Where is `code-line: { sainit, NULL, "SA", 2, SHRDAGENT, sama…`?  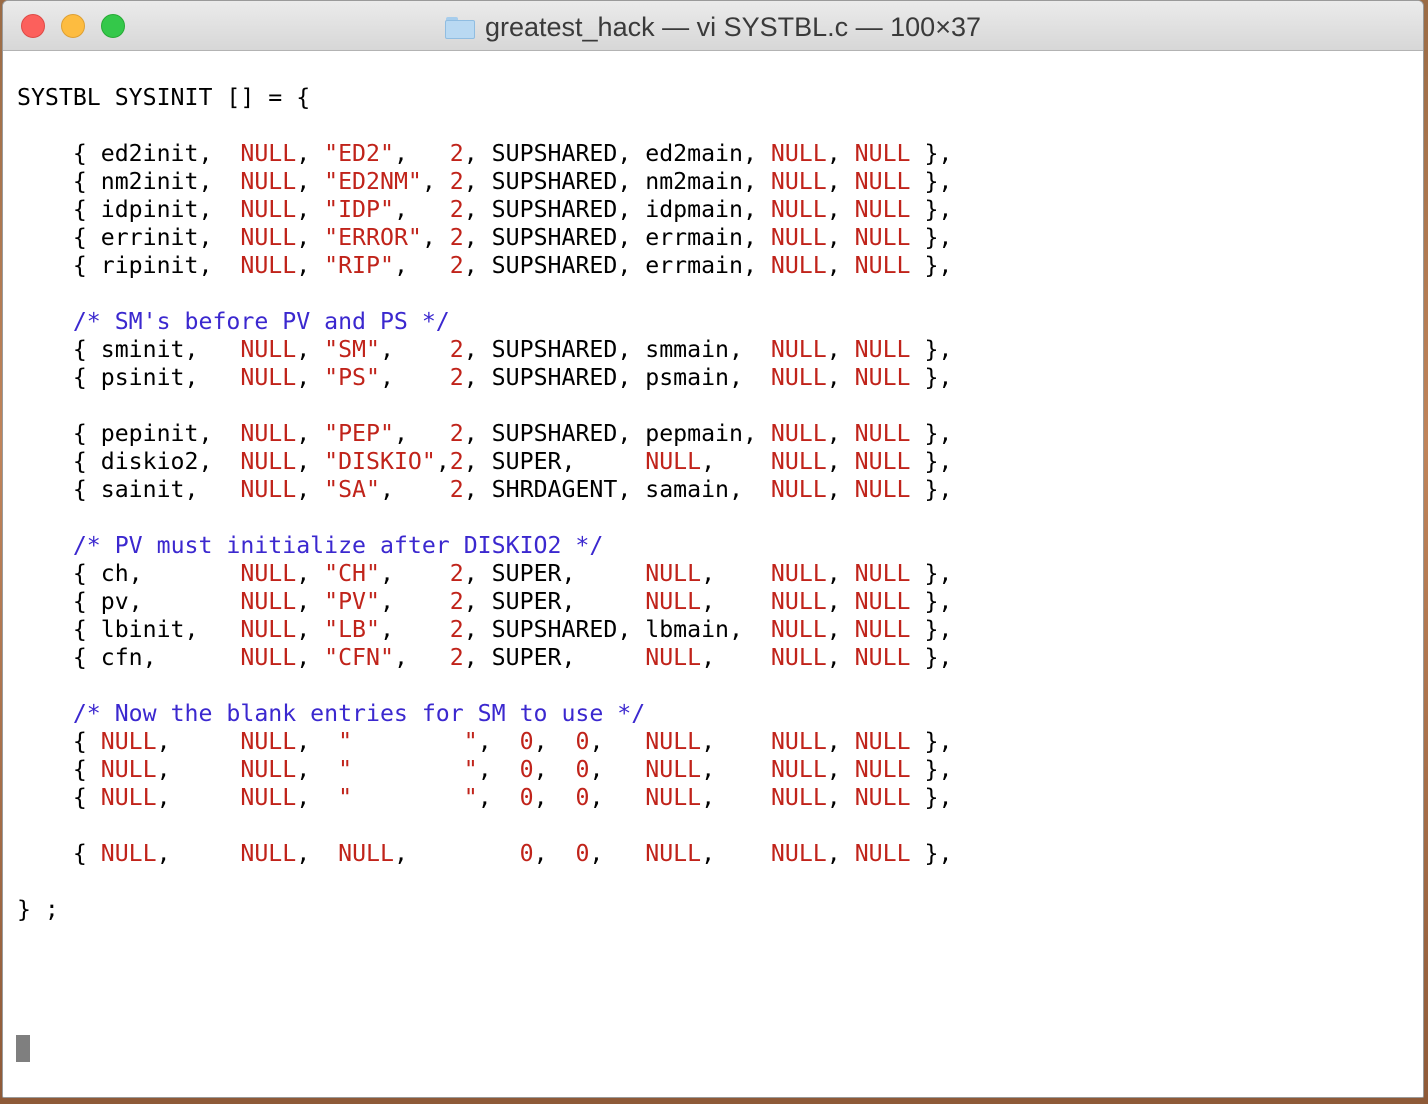
code-line: { sainit, NULL, "SA", 2, SHRDAGENT, sama… is located at coordinates (485, 490).